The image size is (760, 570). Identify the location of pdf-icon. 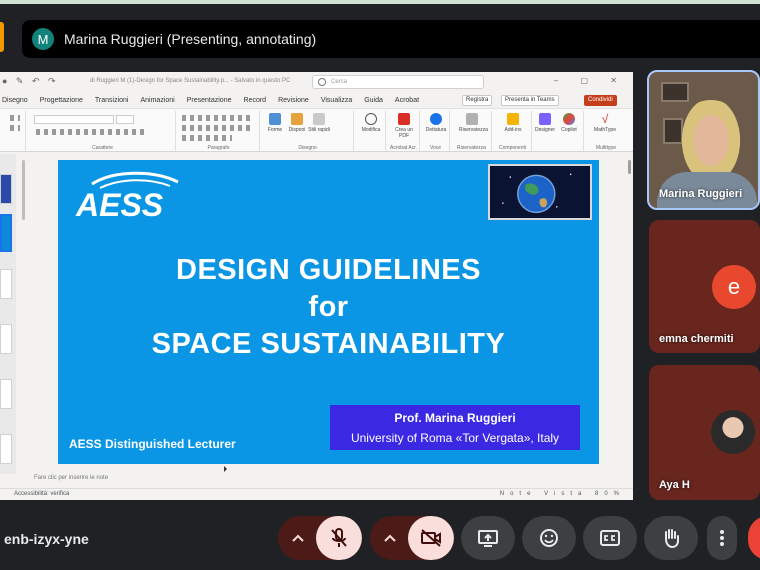
(404, 119).